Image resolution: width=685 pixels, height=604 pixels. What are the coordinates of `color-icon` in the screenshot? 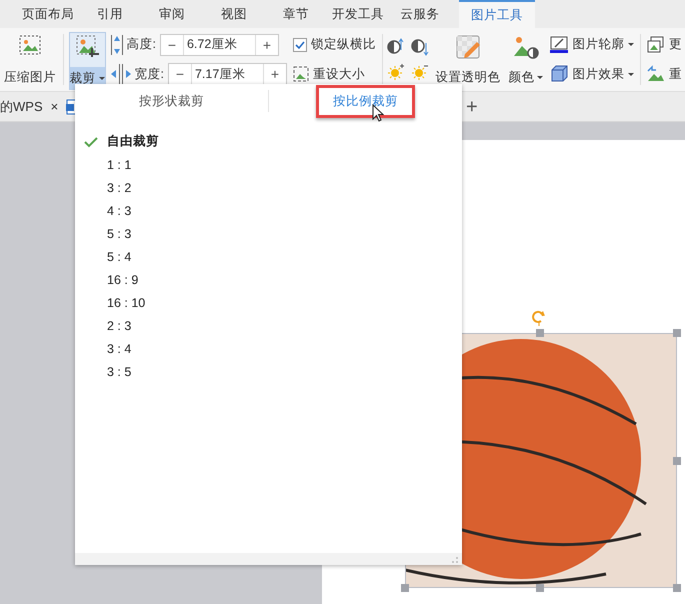 It's located at (525, 47).